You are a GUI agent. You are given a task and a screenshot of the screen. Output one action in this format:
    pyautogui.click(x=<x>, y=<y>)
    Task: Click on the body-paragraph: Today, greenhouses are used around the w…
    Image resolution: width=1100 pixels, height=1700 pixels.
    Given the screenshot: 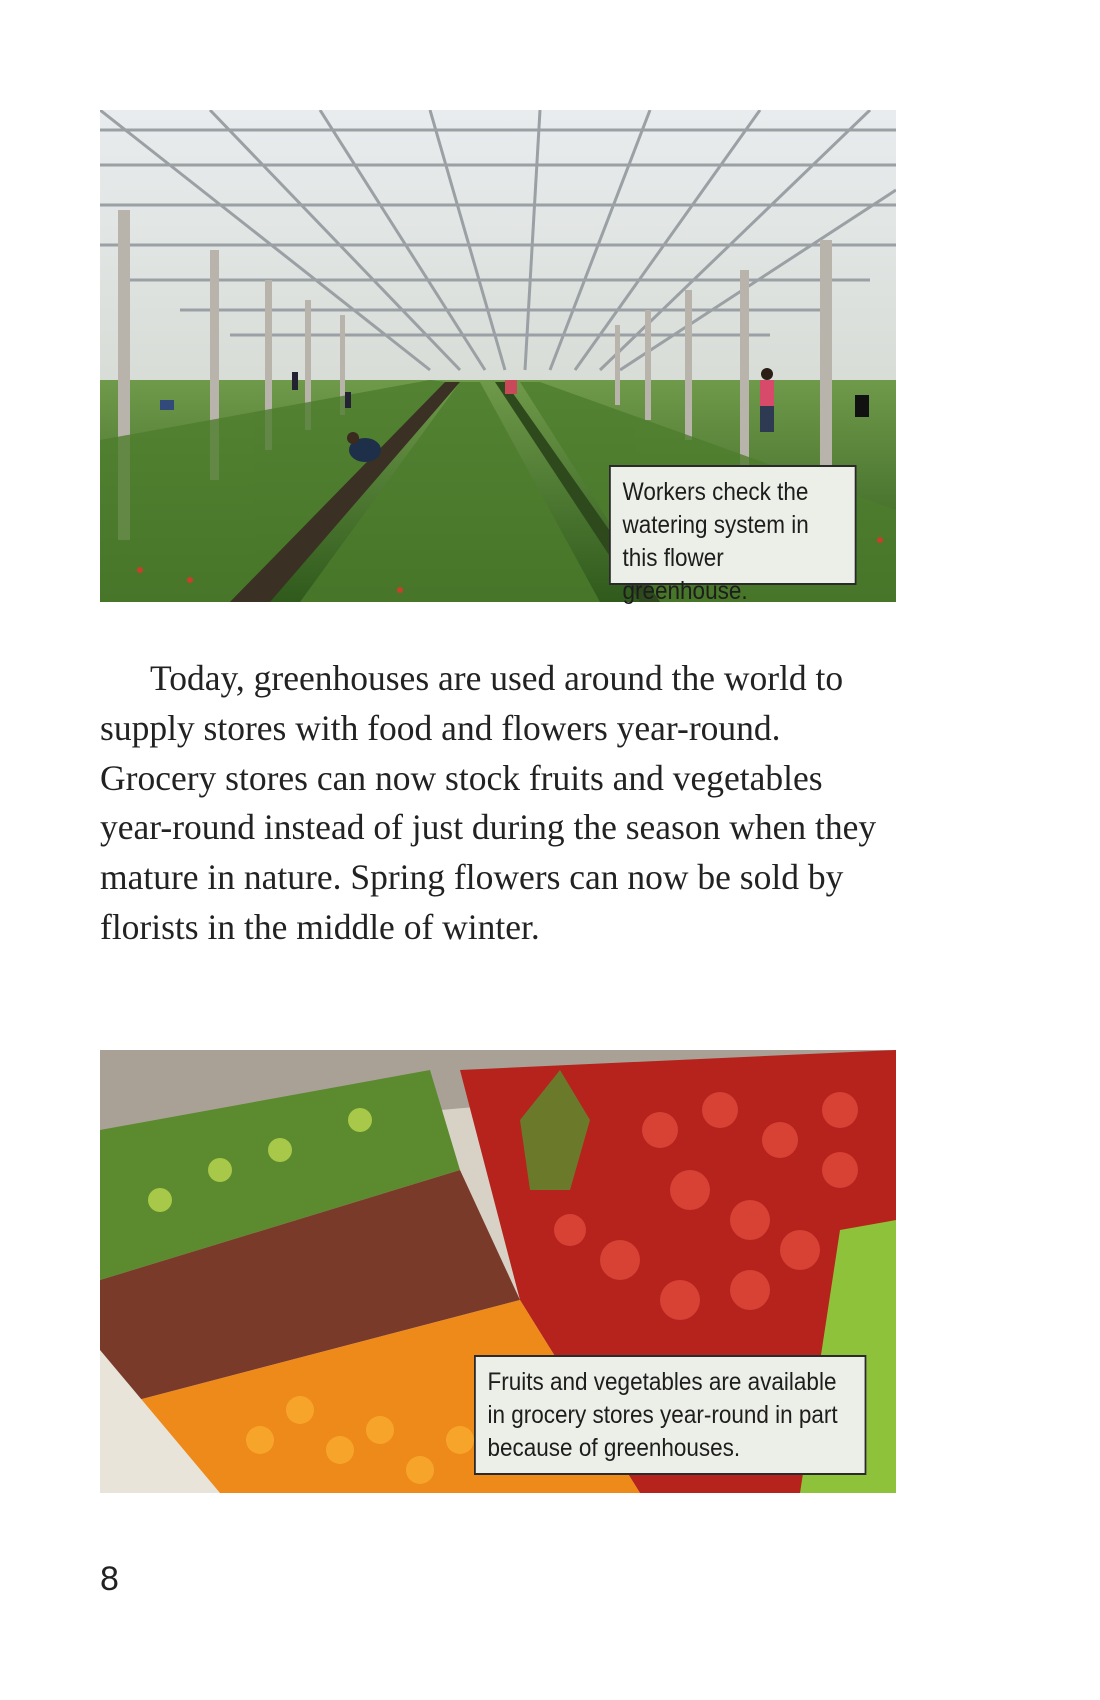 What is the action you would take?
    pyautogui.click(x=488, y=802)
    